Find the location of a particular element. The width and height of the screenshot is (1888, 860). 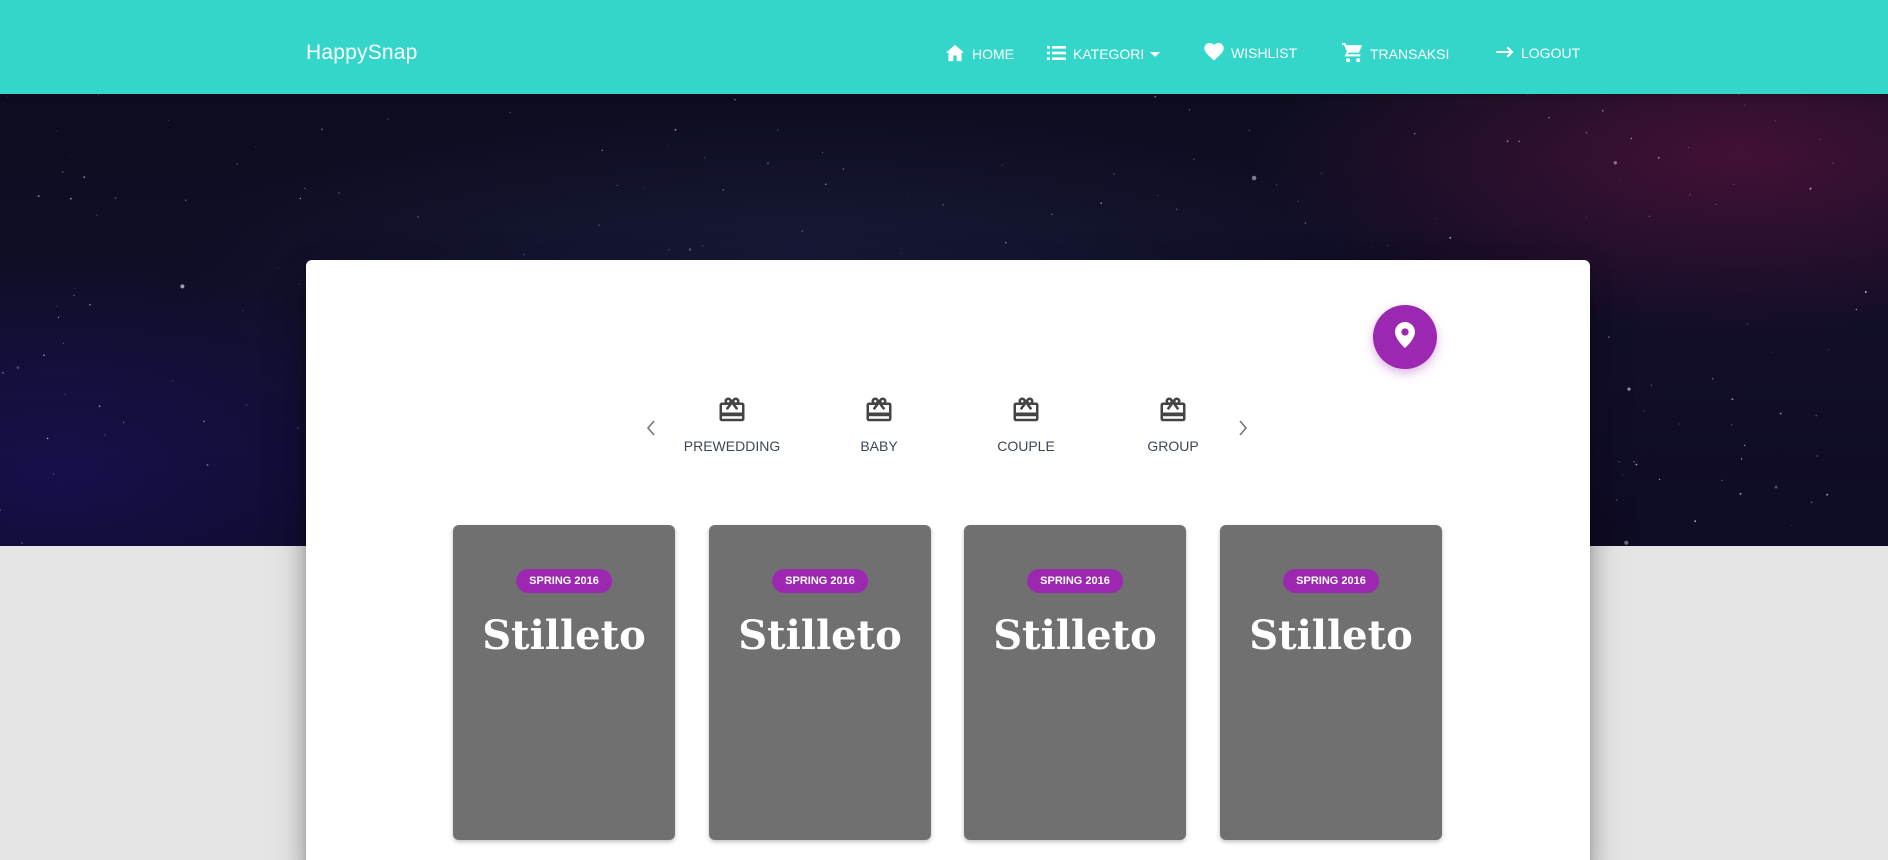

nav-kategori: KATEGORI is located at coordinates (1104, 54).